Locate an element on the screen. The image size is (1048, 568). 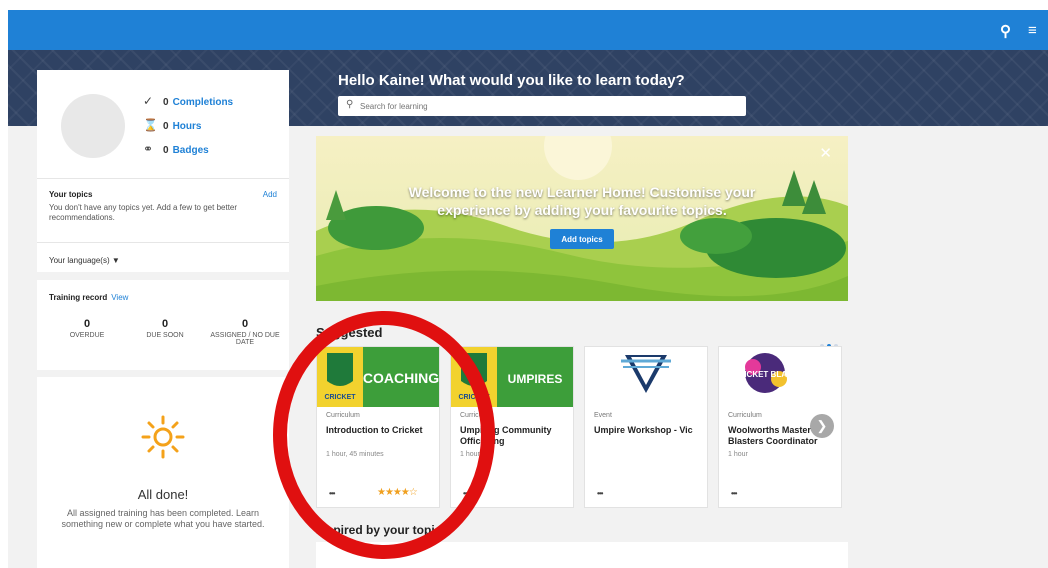
stat-completions: ✓ 0 Completions is located at coordinates (188, 101).